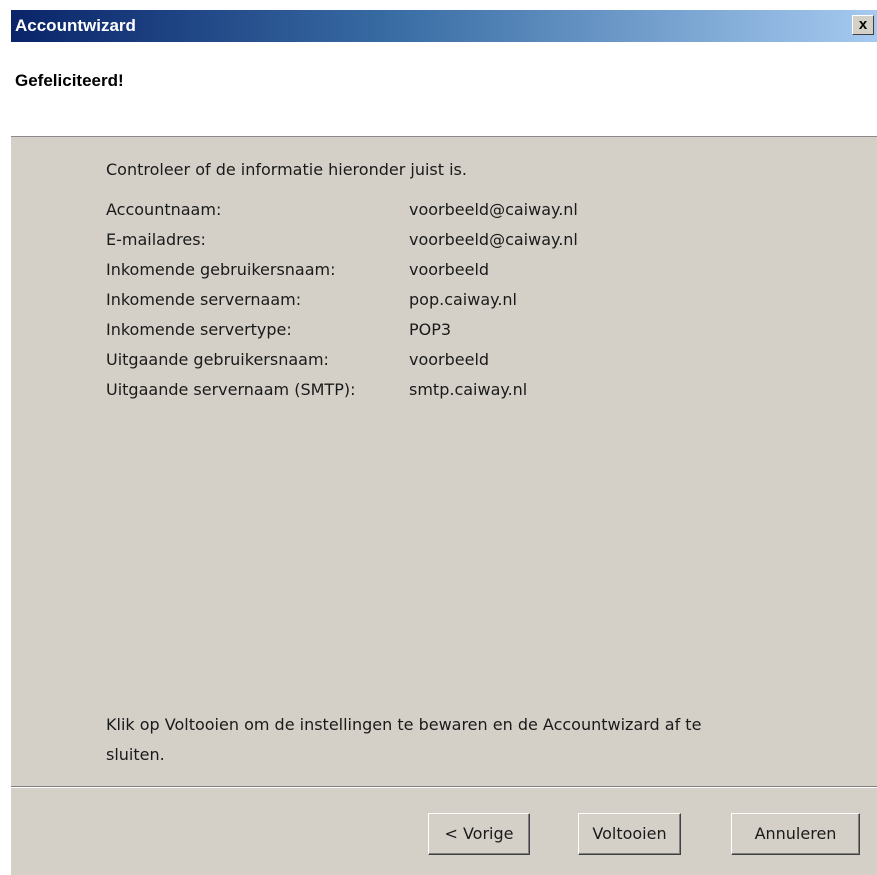 This screenshot has height=875, width=877. I want to click on cancel-button: Annuleren, so click(795, 834).